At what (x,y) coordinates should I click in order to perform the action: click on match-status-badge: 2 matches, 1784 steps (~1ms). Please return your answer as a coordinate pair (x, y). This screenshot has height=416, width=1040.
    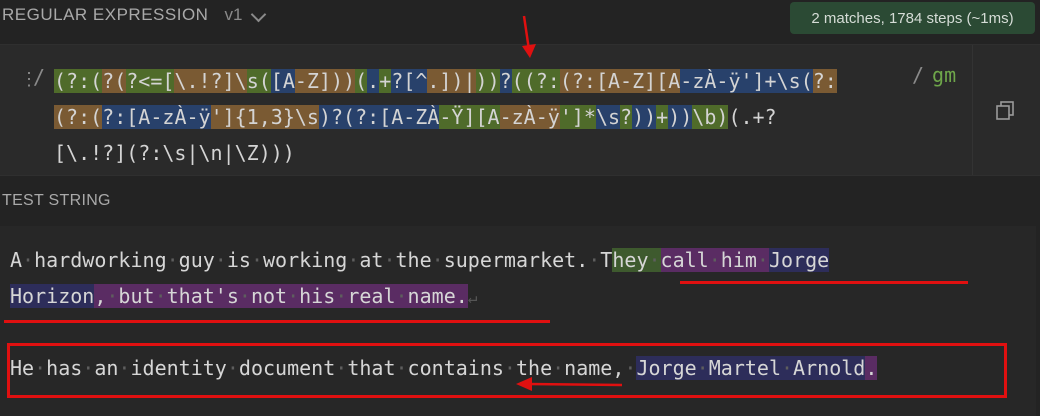
    Looking at the image, I should click on (912, 18).